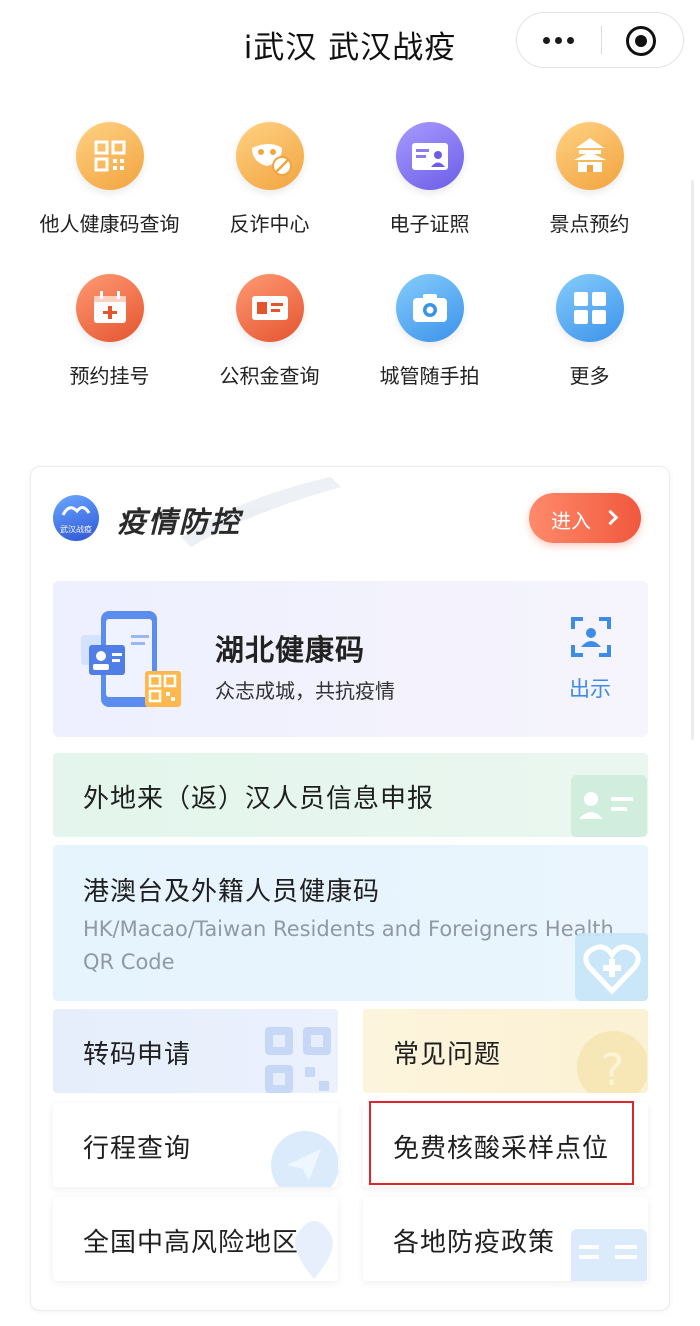 This screenshot has width=700, height=1326. What do you see at coordinates (589, 376) in the screenshot?
I see `grid-item-label: 更多` at bounding box center [589, 376].